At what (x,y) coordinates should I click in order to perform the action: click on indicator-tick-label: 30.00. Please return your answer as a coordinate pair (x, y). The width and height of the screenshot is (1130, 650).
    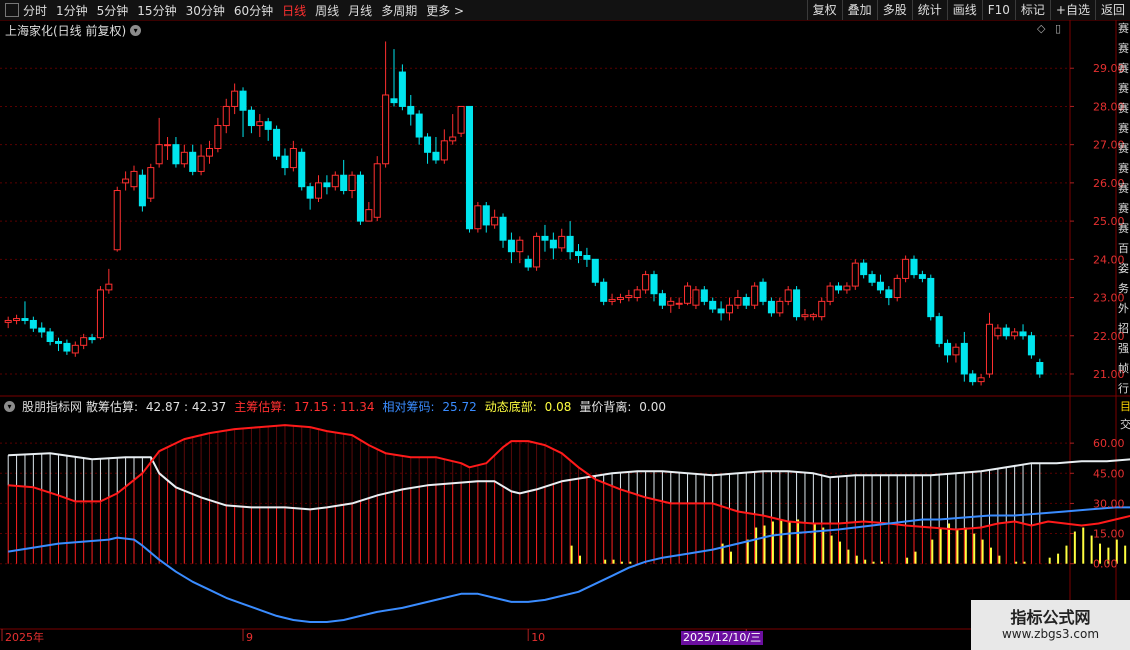
    Looking at the image, I should click on (1109, 503).